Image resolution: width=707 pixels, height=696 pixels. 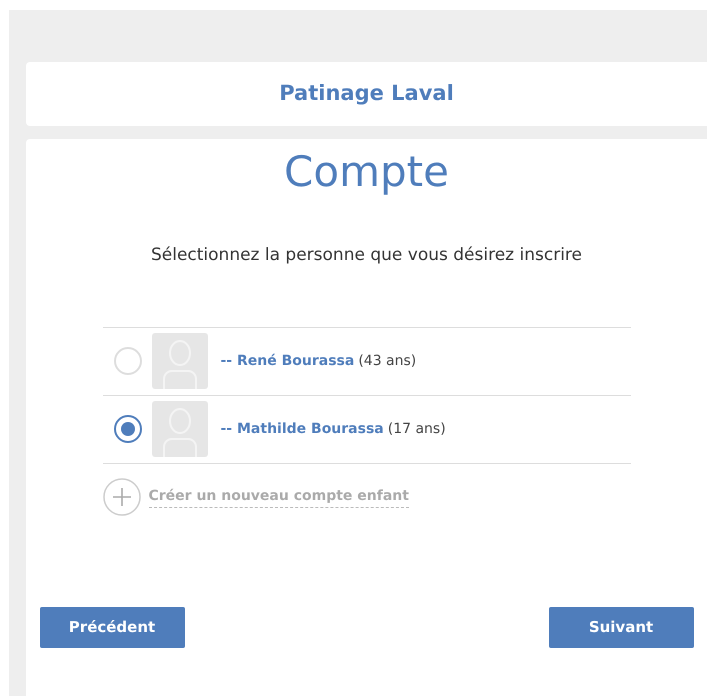 What do you see at coordinates (302, 429) in the screenshot?
I see `person-name-link: -- Mathilde Bourassa` at bounding box center [302, 429].